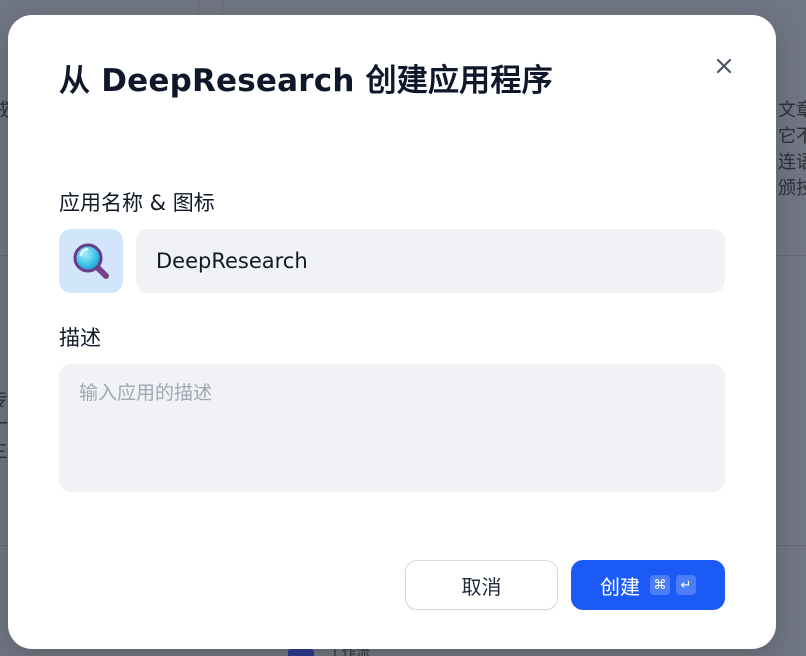  I want to click on background-text-right-2: 它不, so click(792, 136).